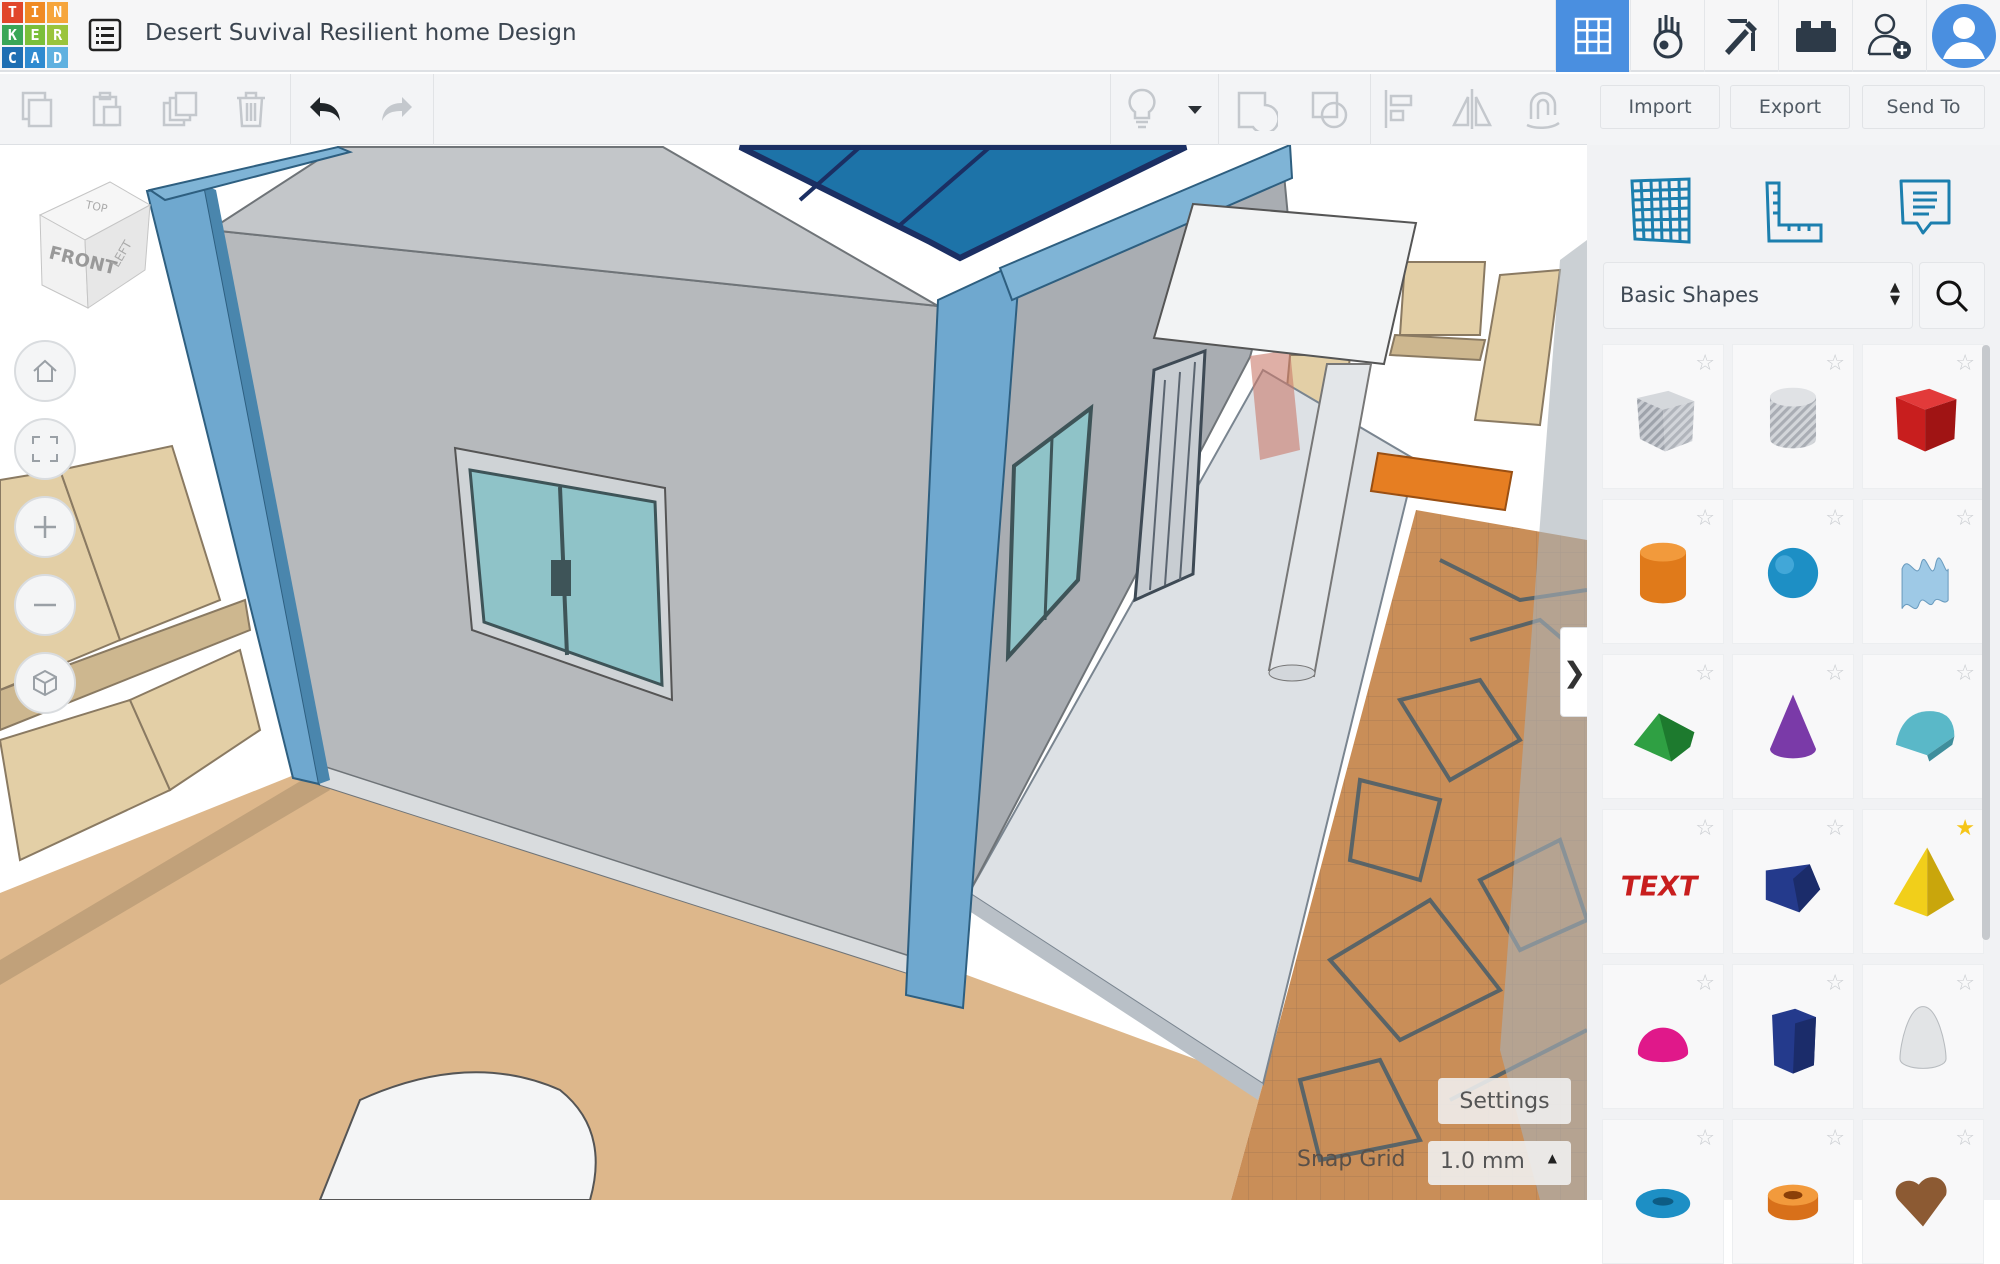 This screenshot has height=1264, width=2000. I want to click on notes-button, so click(1927, 207).